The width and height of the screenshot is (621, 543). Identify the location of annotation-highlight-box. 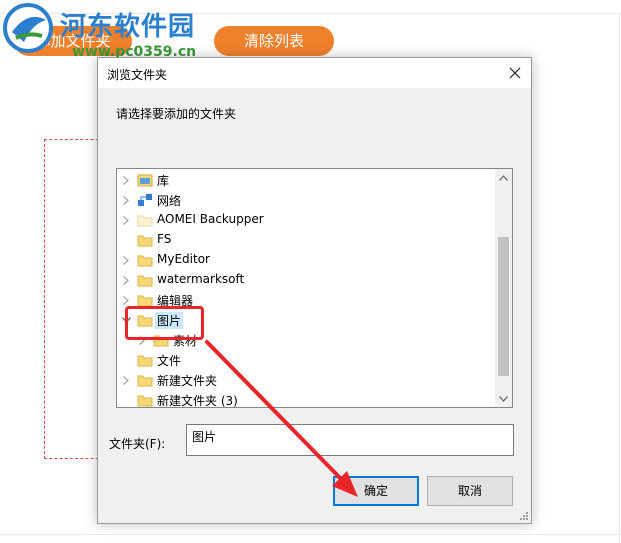
(164, 323).